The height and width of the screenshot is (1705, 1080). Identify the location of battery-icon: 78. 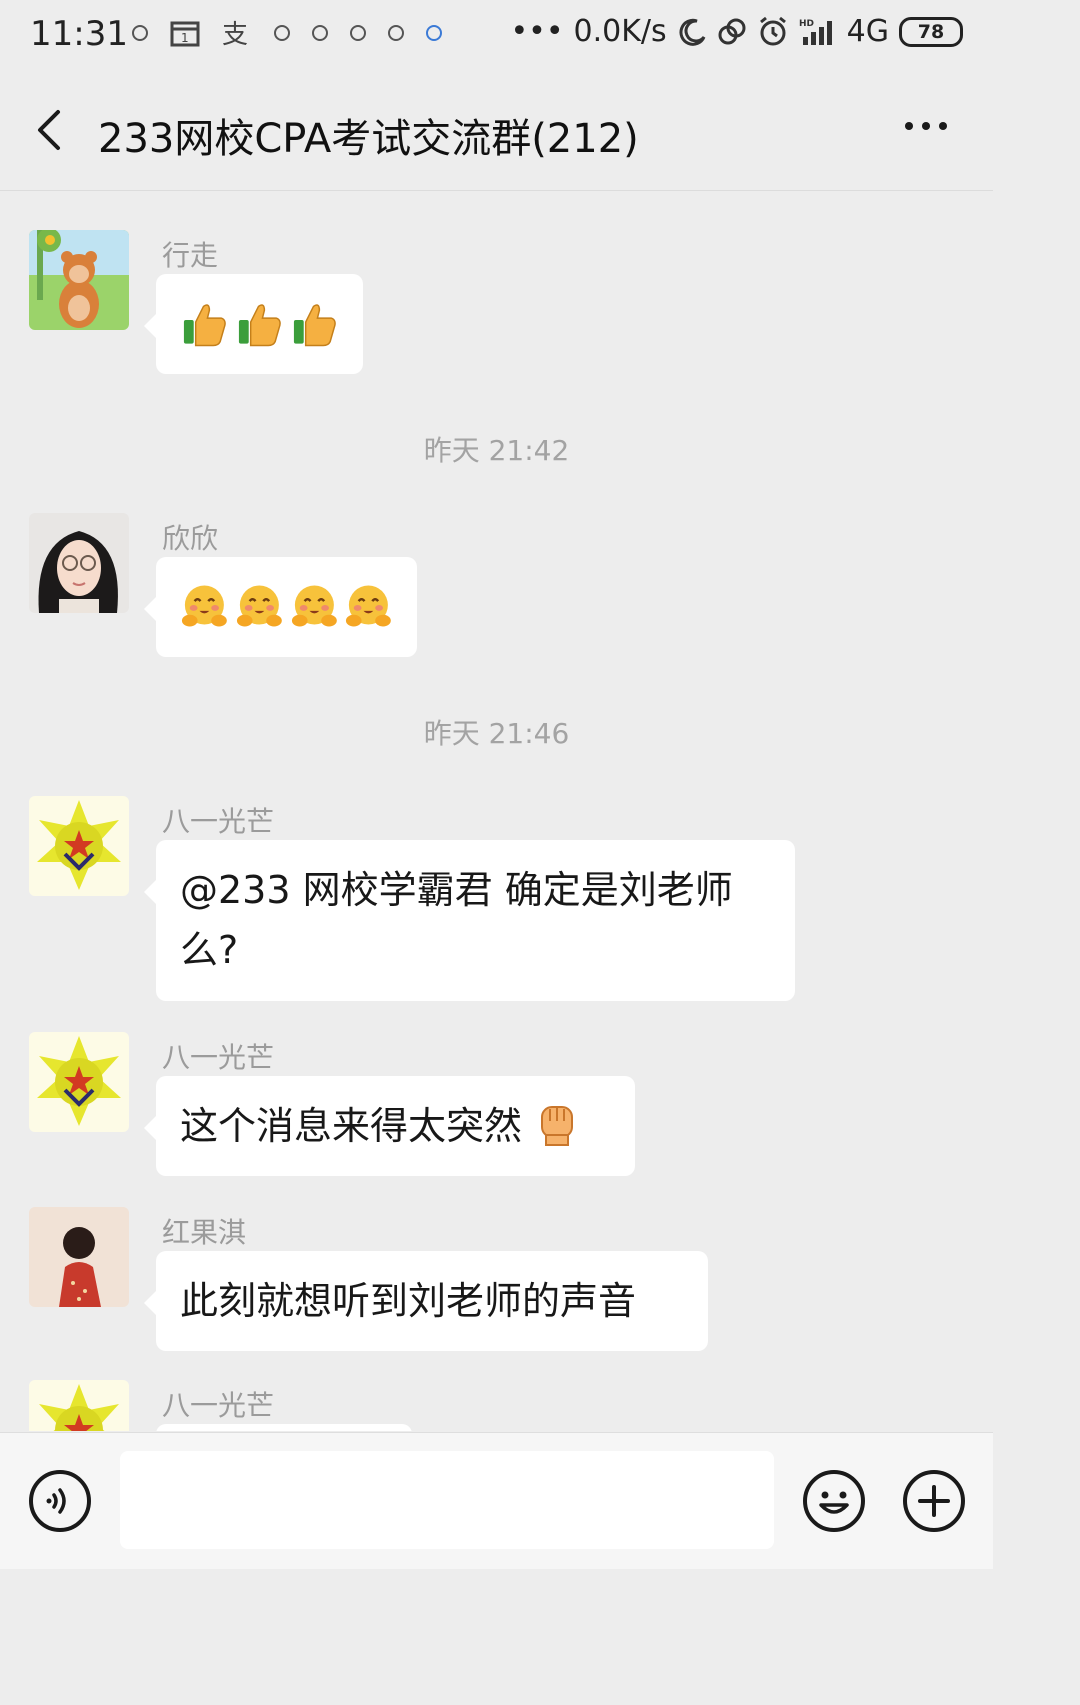
(931, 31).